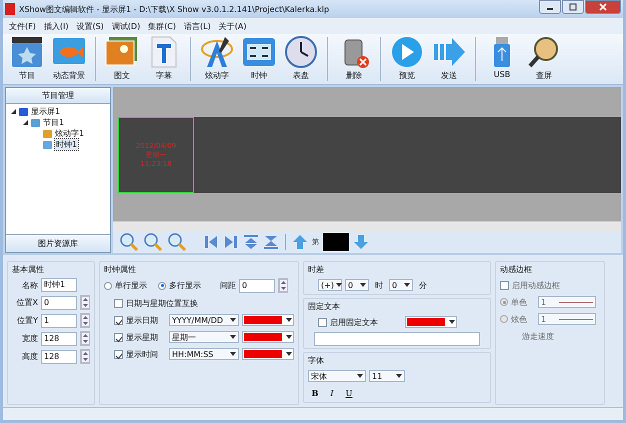 The height and width of the screenshot is (423, 626). What do you see at coordinates (204, 337) in the screenshot?
I see `format-dropdown: 星期一` at bounding box center [204, 337].